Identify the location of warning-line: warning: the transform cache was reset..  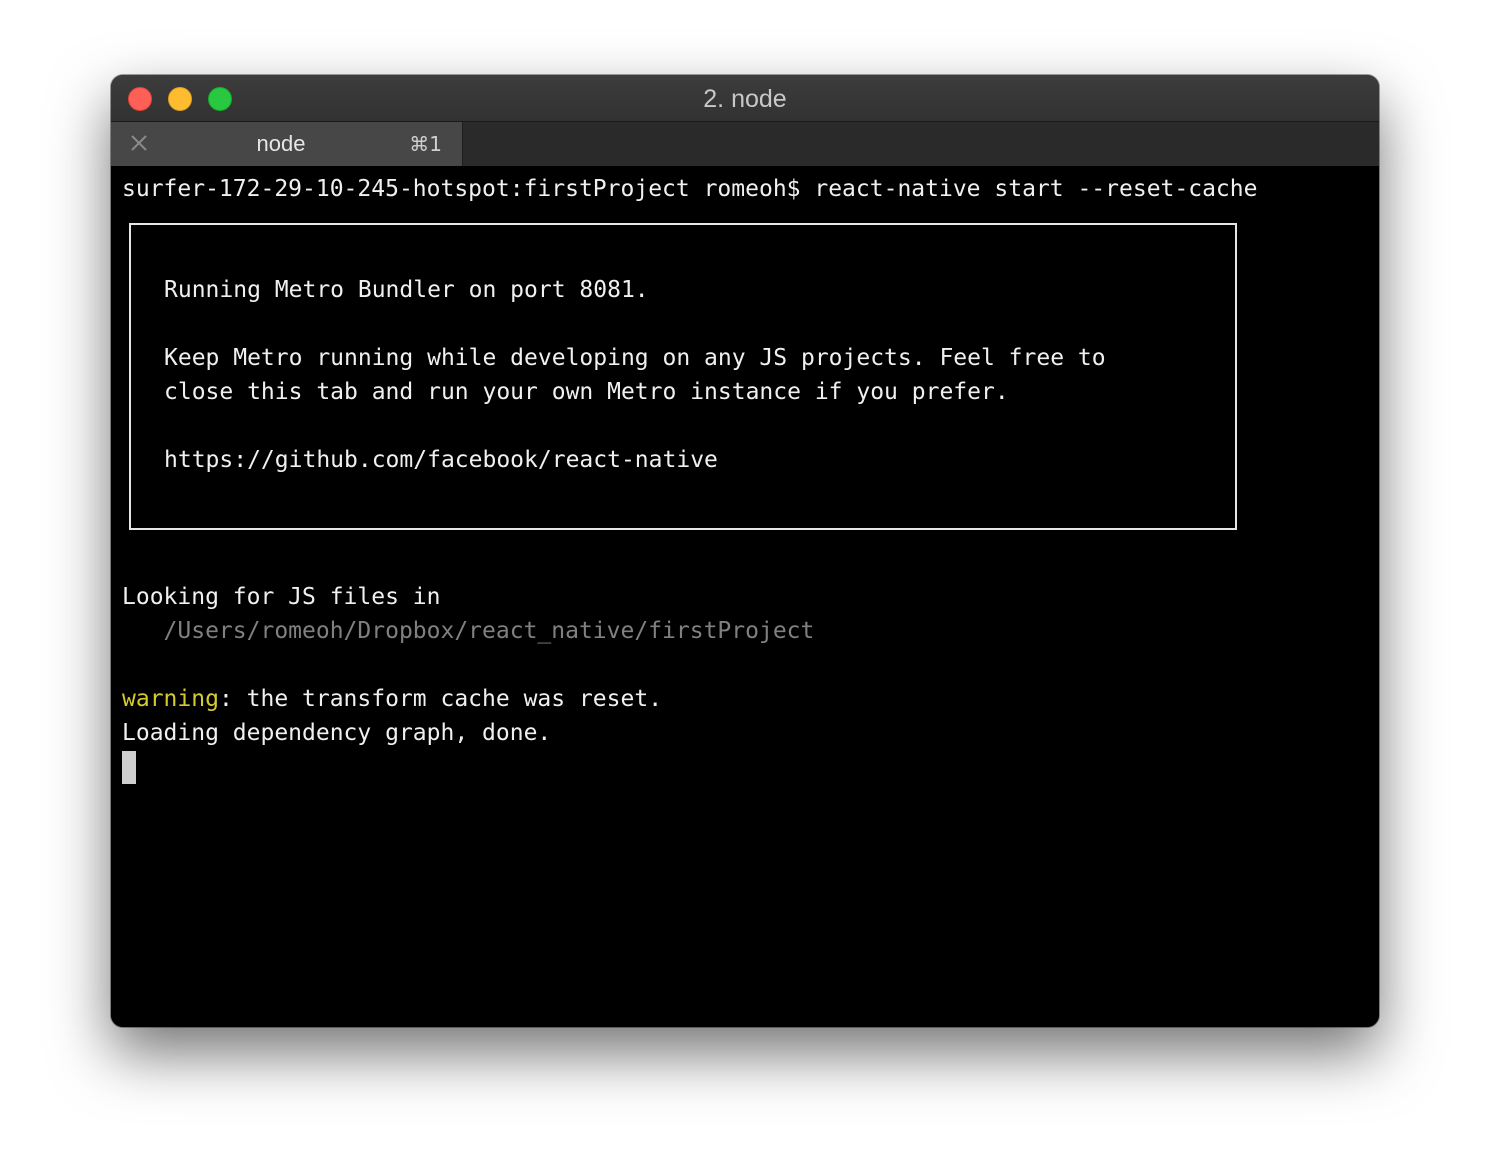
(392, 699).